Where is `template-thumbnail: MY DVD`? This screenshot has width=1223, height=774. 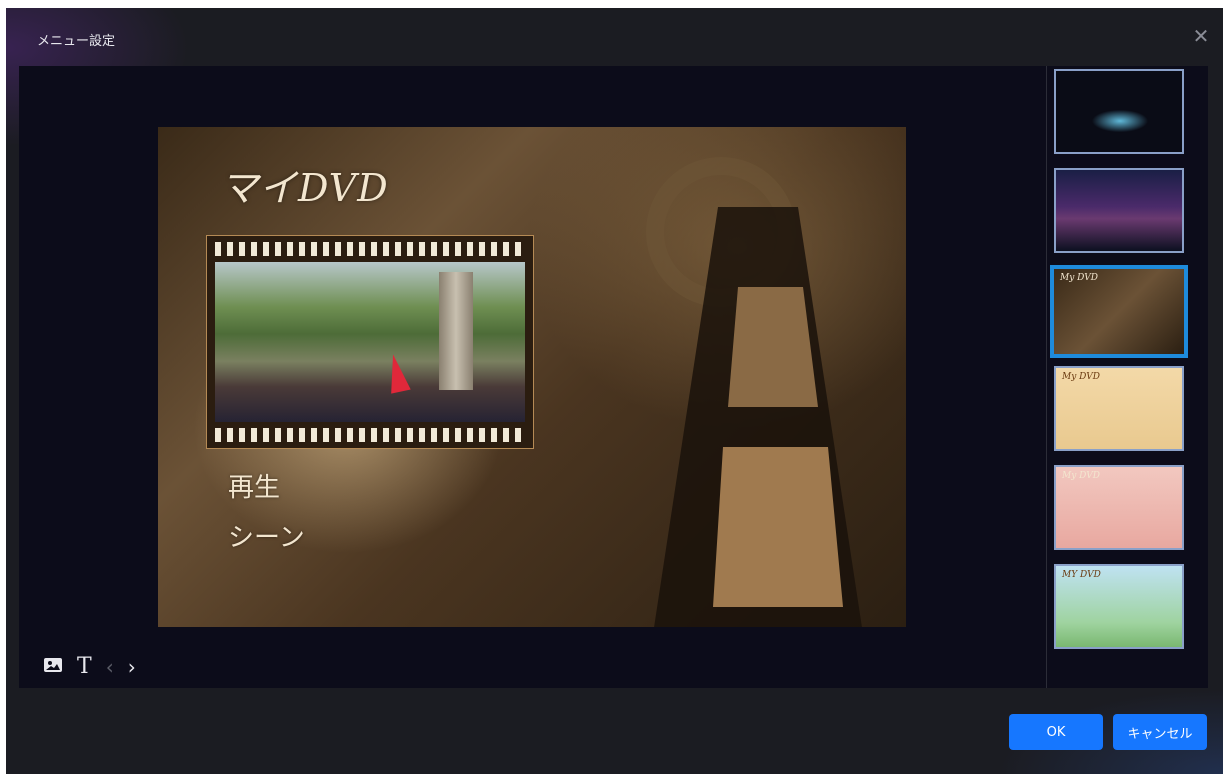
template-thumbnail: MY DVD is located at coordinates (1119, 606).